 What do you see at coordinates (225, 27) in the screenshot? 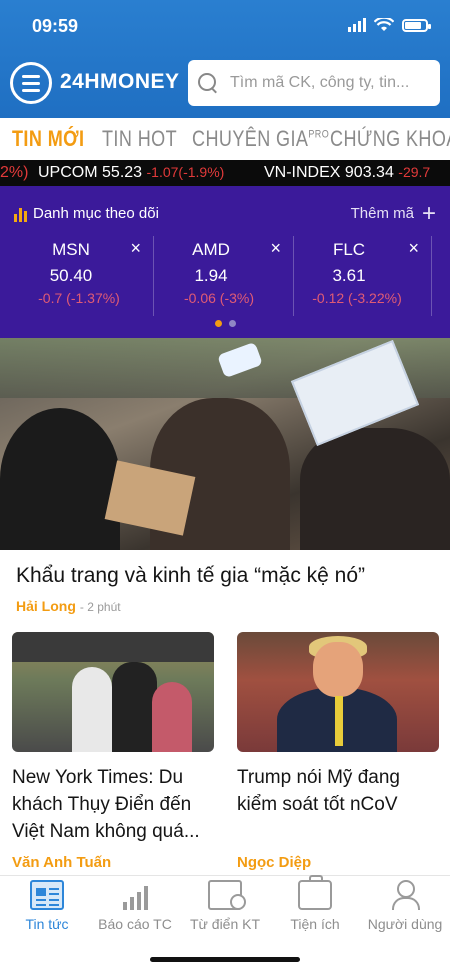
I see `status-bar: 09:59` at bounding box center [225, 27].